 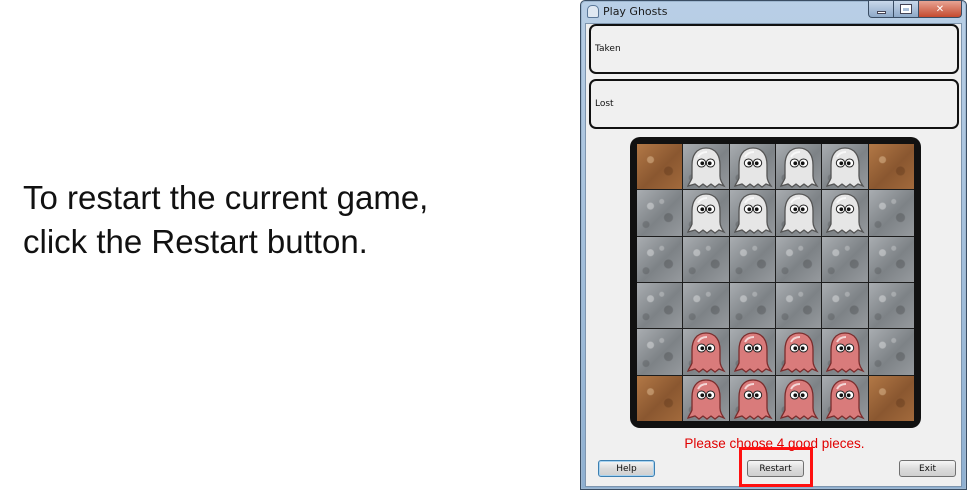 I want to click on taken-panel: Taken, so click(x=774, y=49).